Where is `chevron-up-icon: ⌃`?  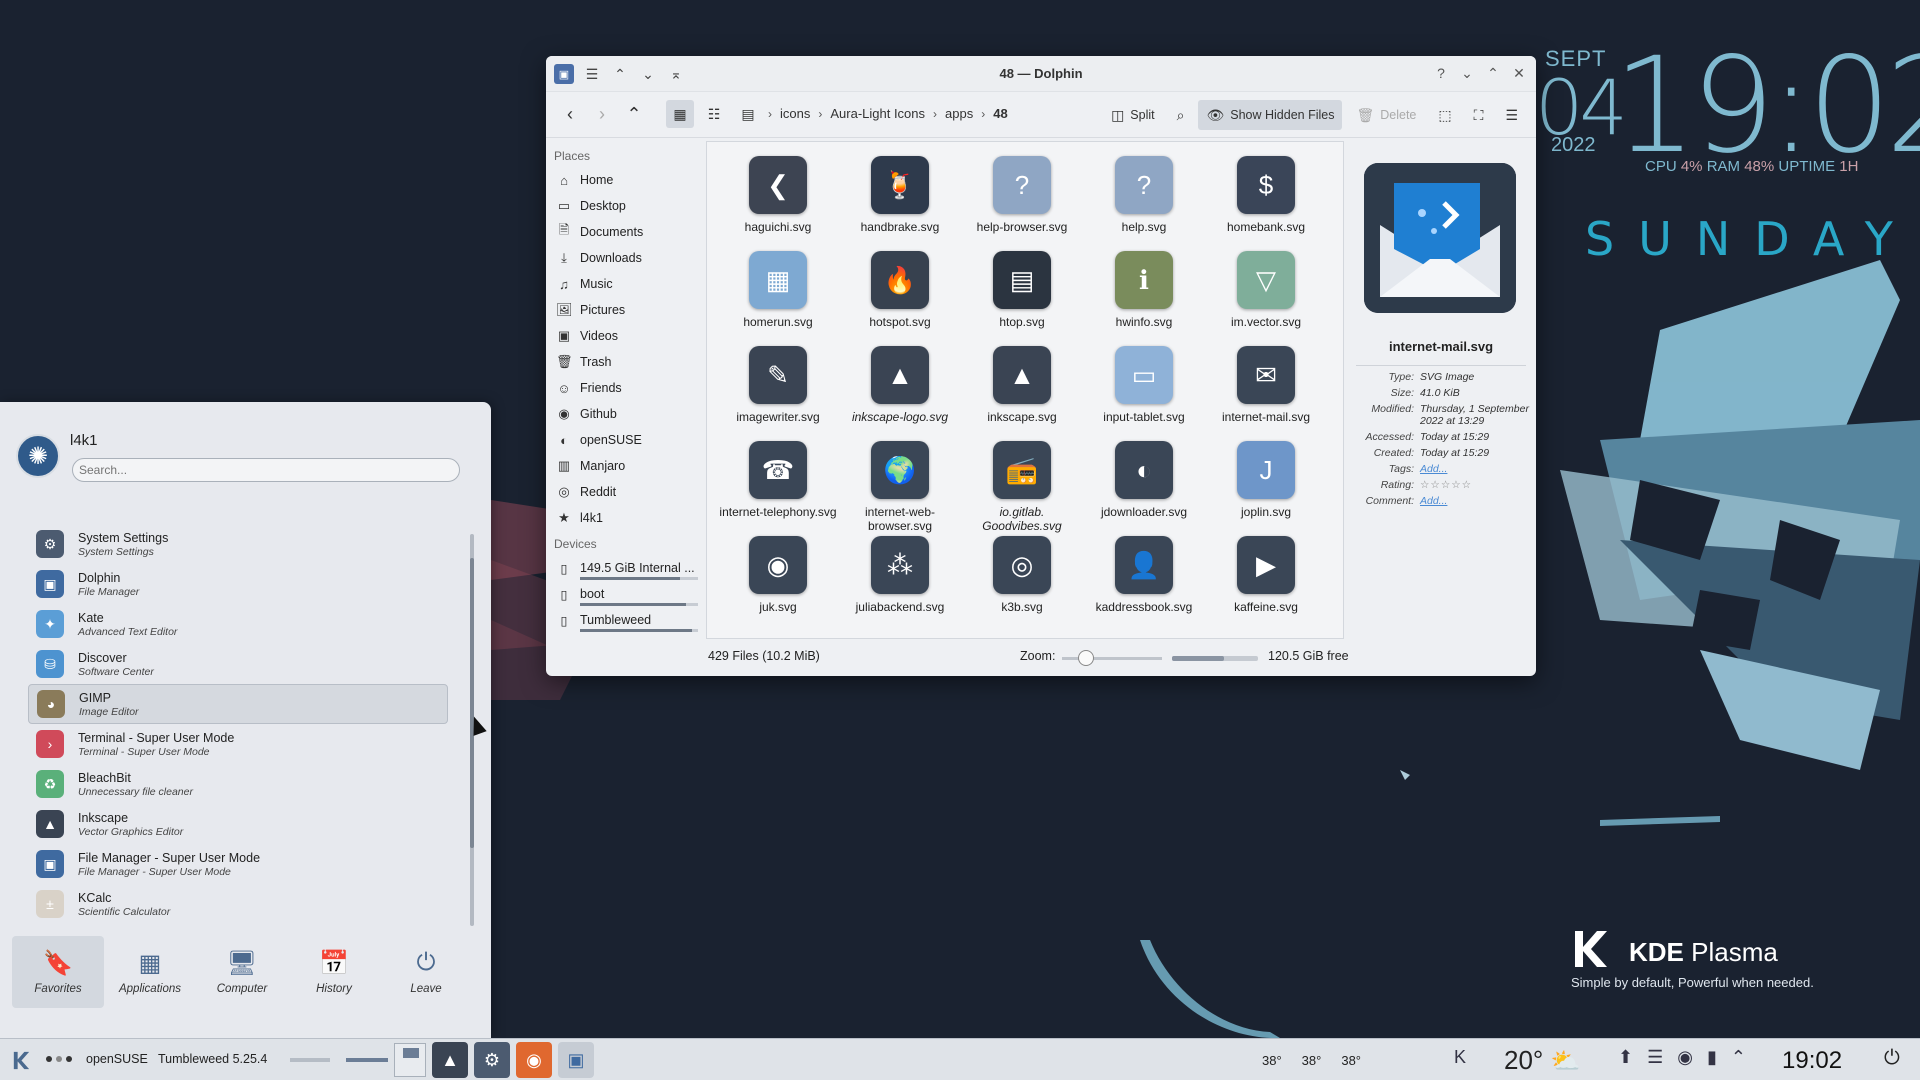
chevron-up-icon: ⌃ is located at coordinates (1738, 1057).